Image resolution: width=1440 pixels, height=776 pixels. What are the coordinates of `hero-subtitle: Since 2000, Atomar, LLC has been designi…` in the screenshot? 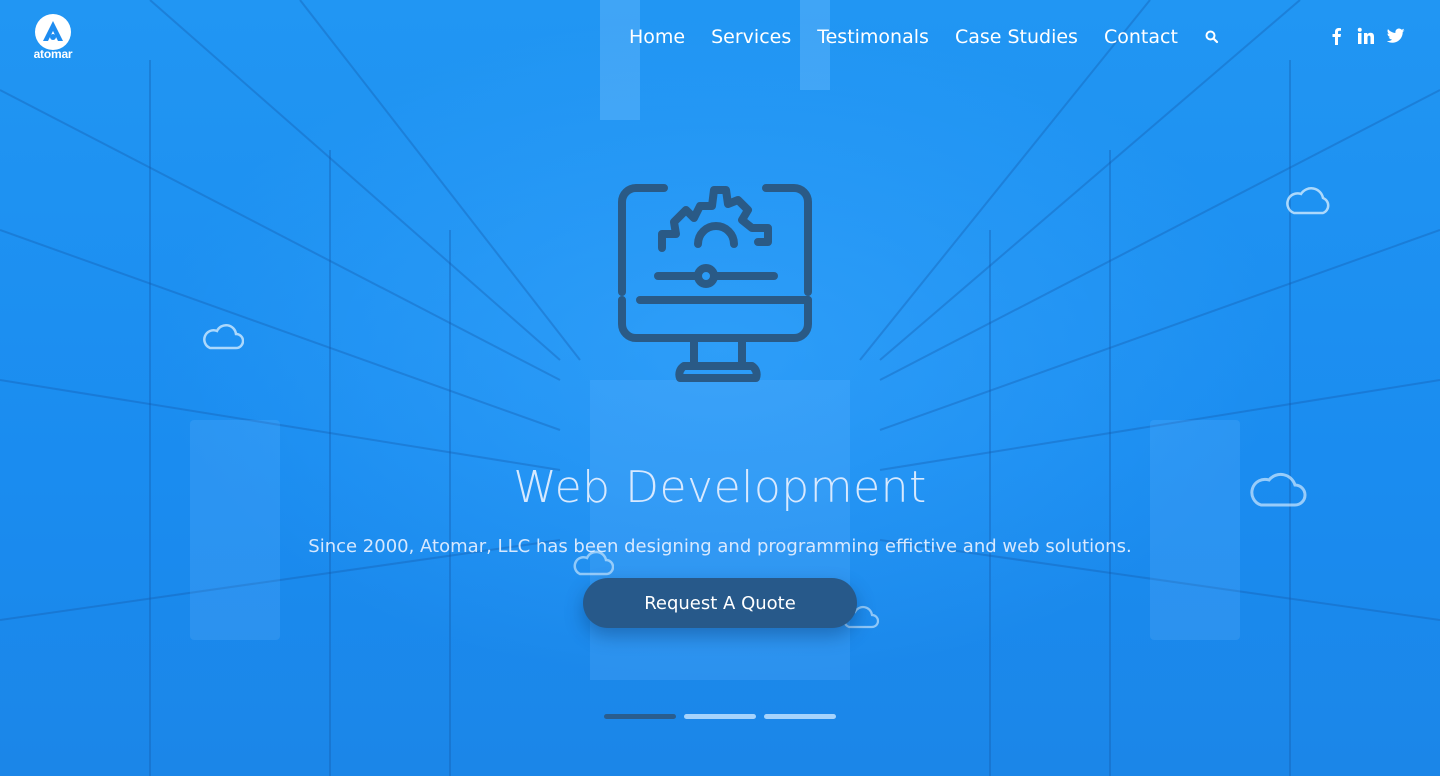 It's located at (720, 546).